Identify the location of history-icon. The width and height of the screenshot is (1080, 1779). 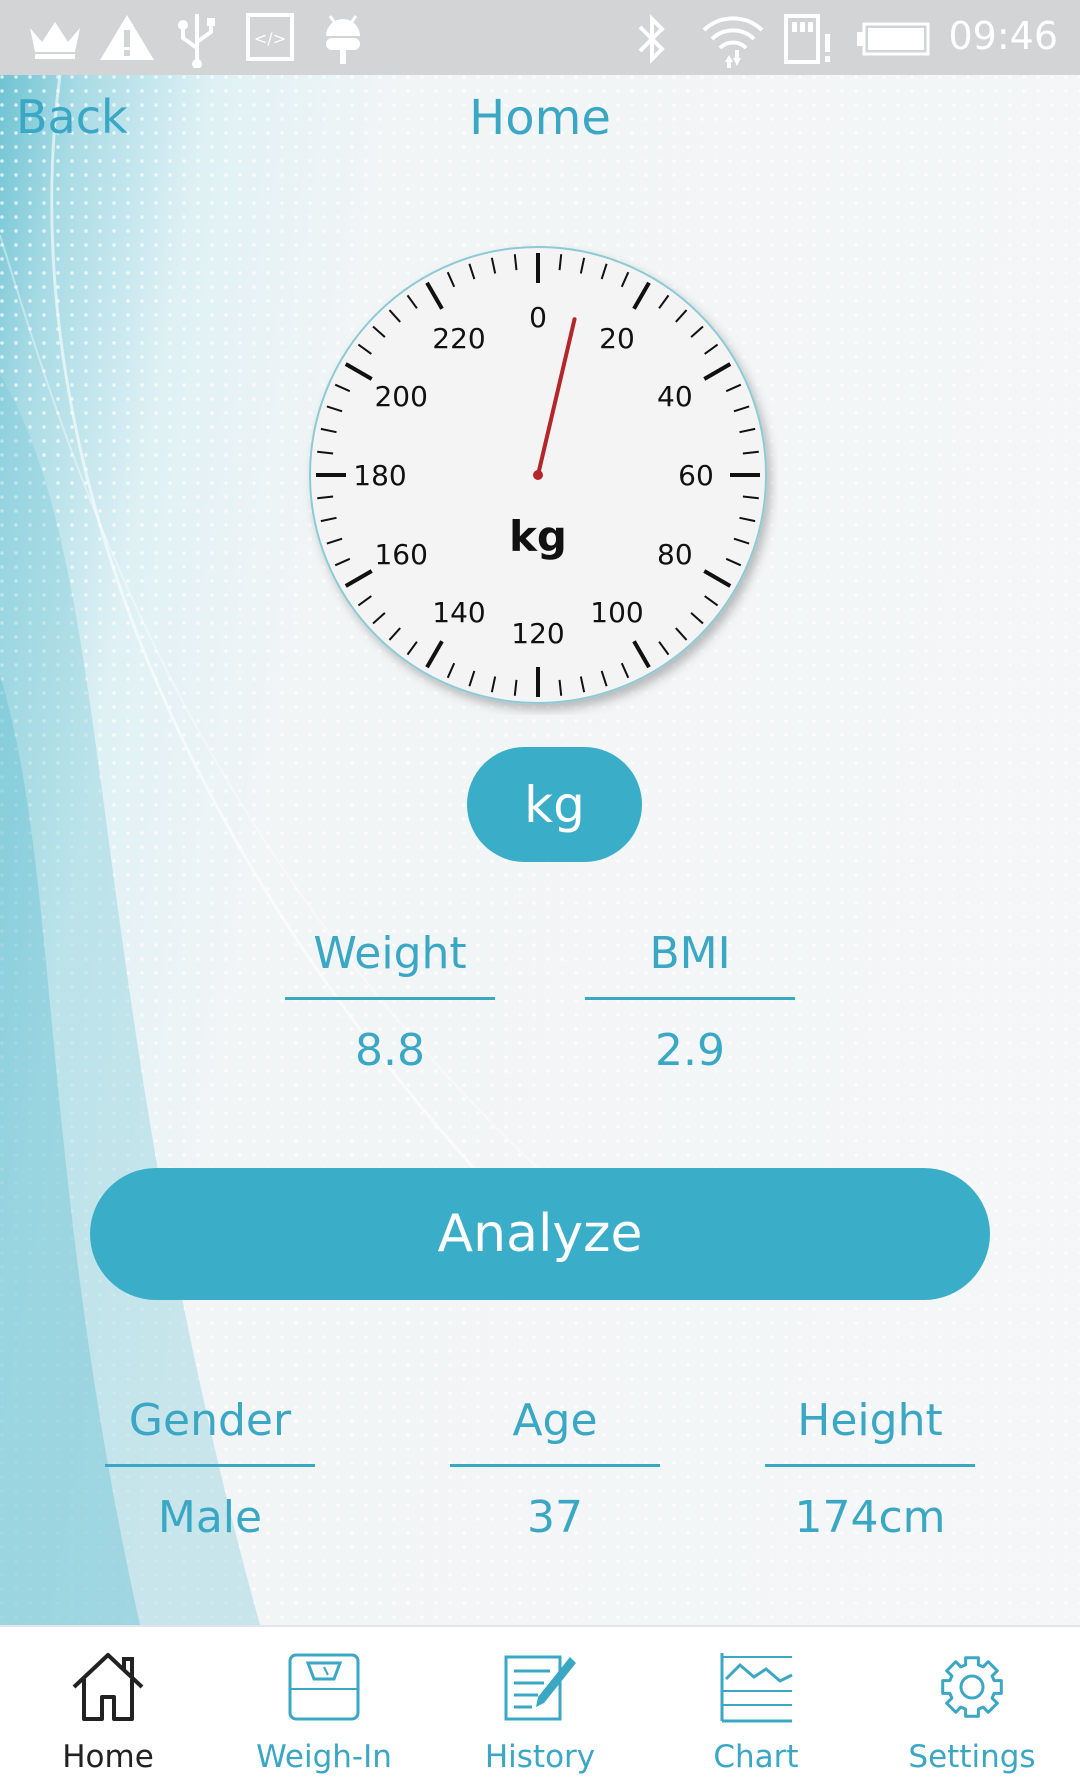
(540, 1688).